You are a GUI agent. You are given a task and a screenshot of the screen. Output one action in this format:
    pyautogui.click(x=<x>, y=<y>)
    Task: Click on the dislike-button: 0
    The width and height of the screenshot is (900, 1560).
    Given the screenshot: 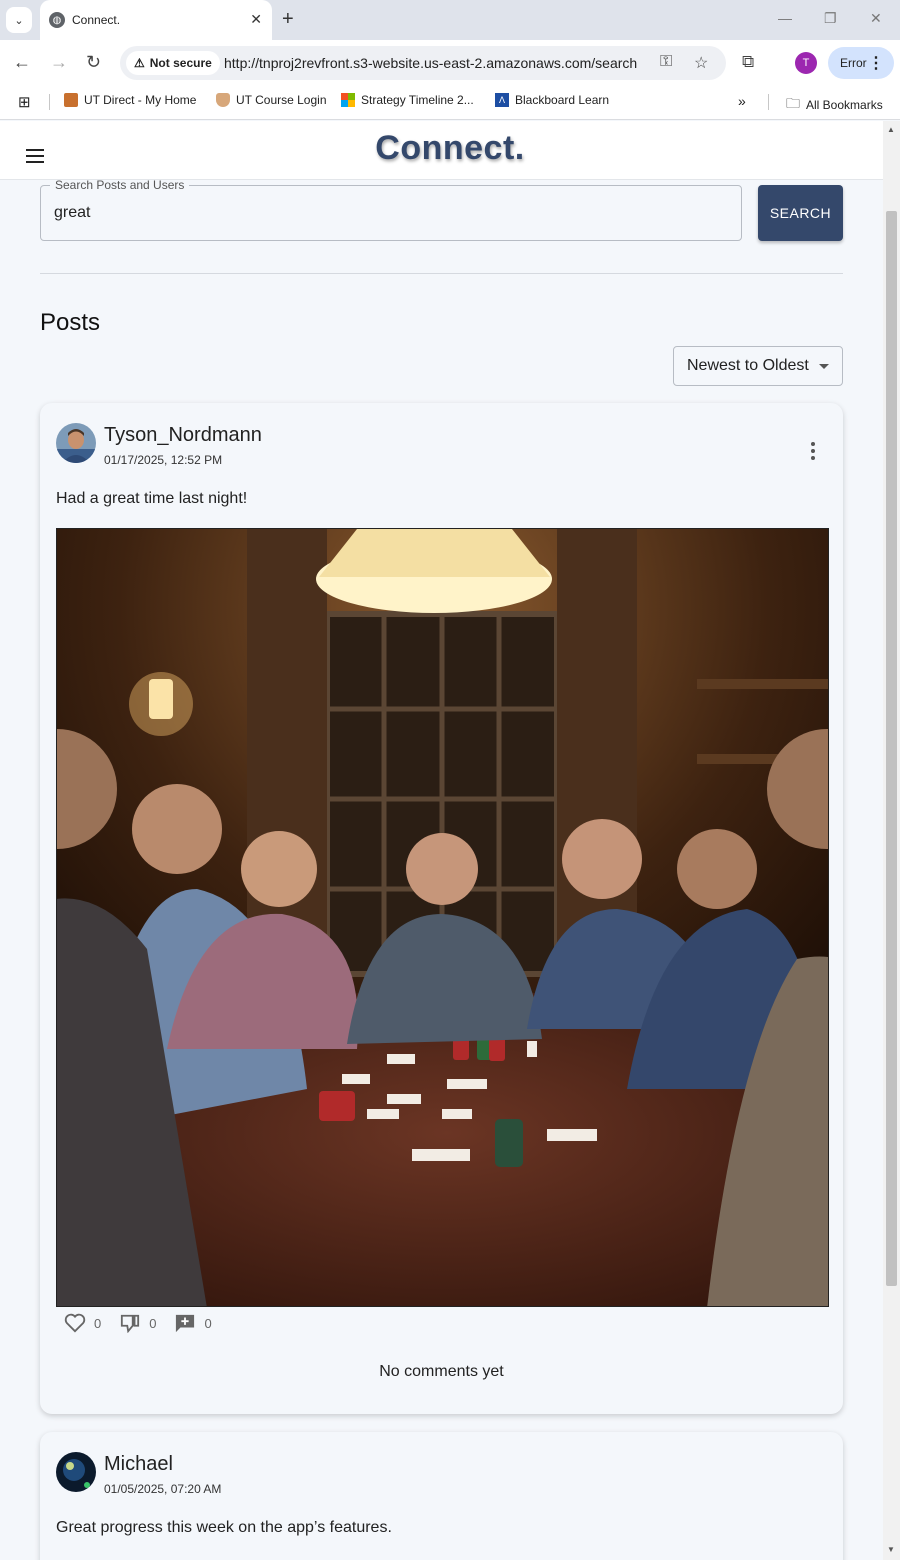 What is the action you would take?
    pyautogui.click(x=137, y=1323)
    